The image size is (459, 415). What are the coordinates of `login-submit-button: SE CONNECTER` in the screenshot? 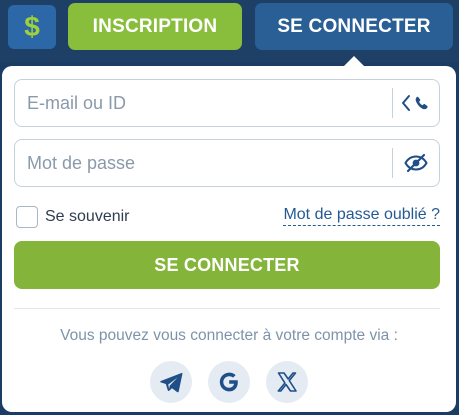 It's located at (227, 265).